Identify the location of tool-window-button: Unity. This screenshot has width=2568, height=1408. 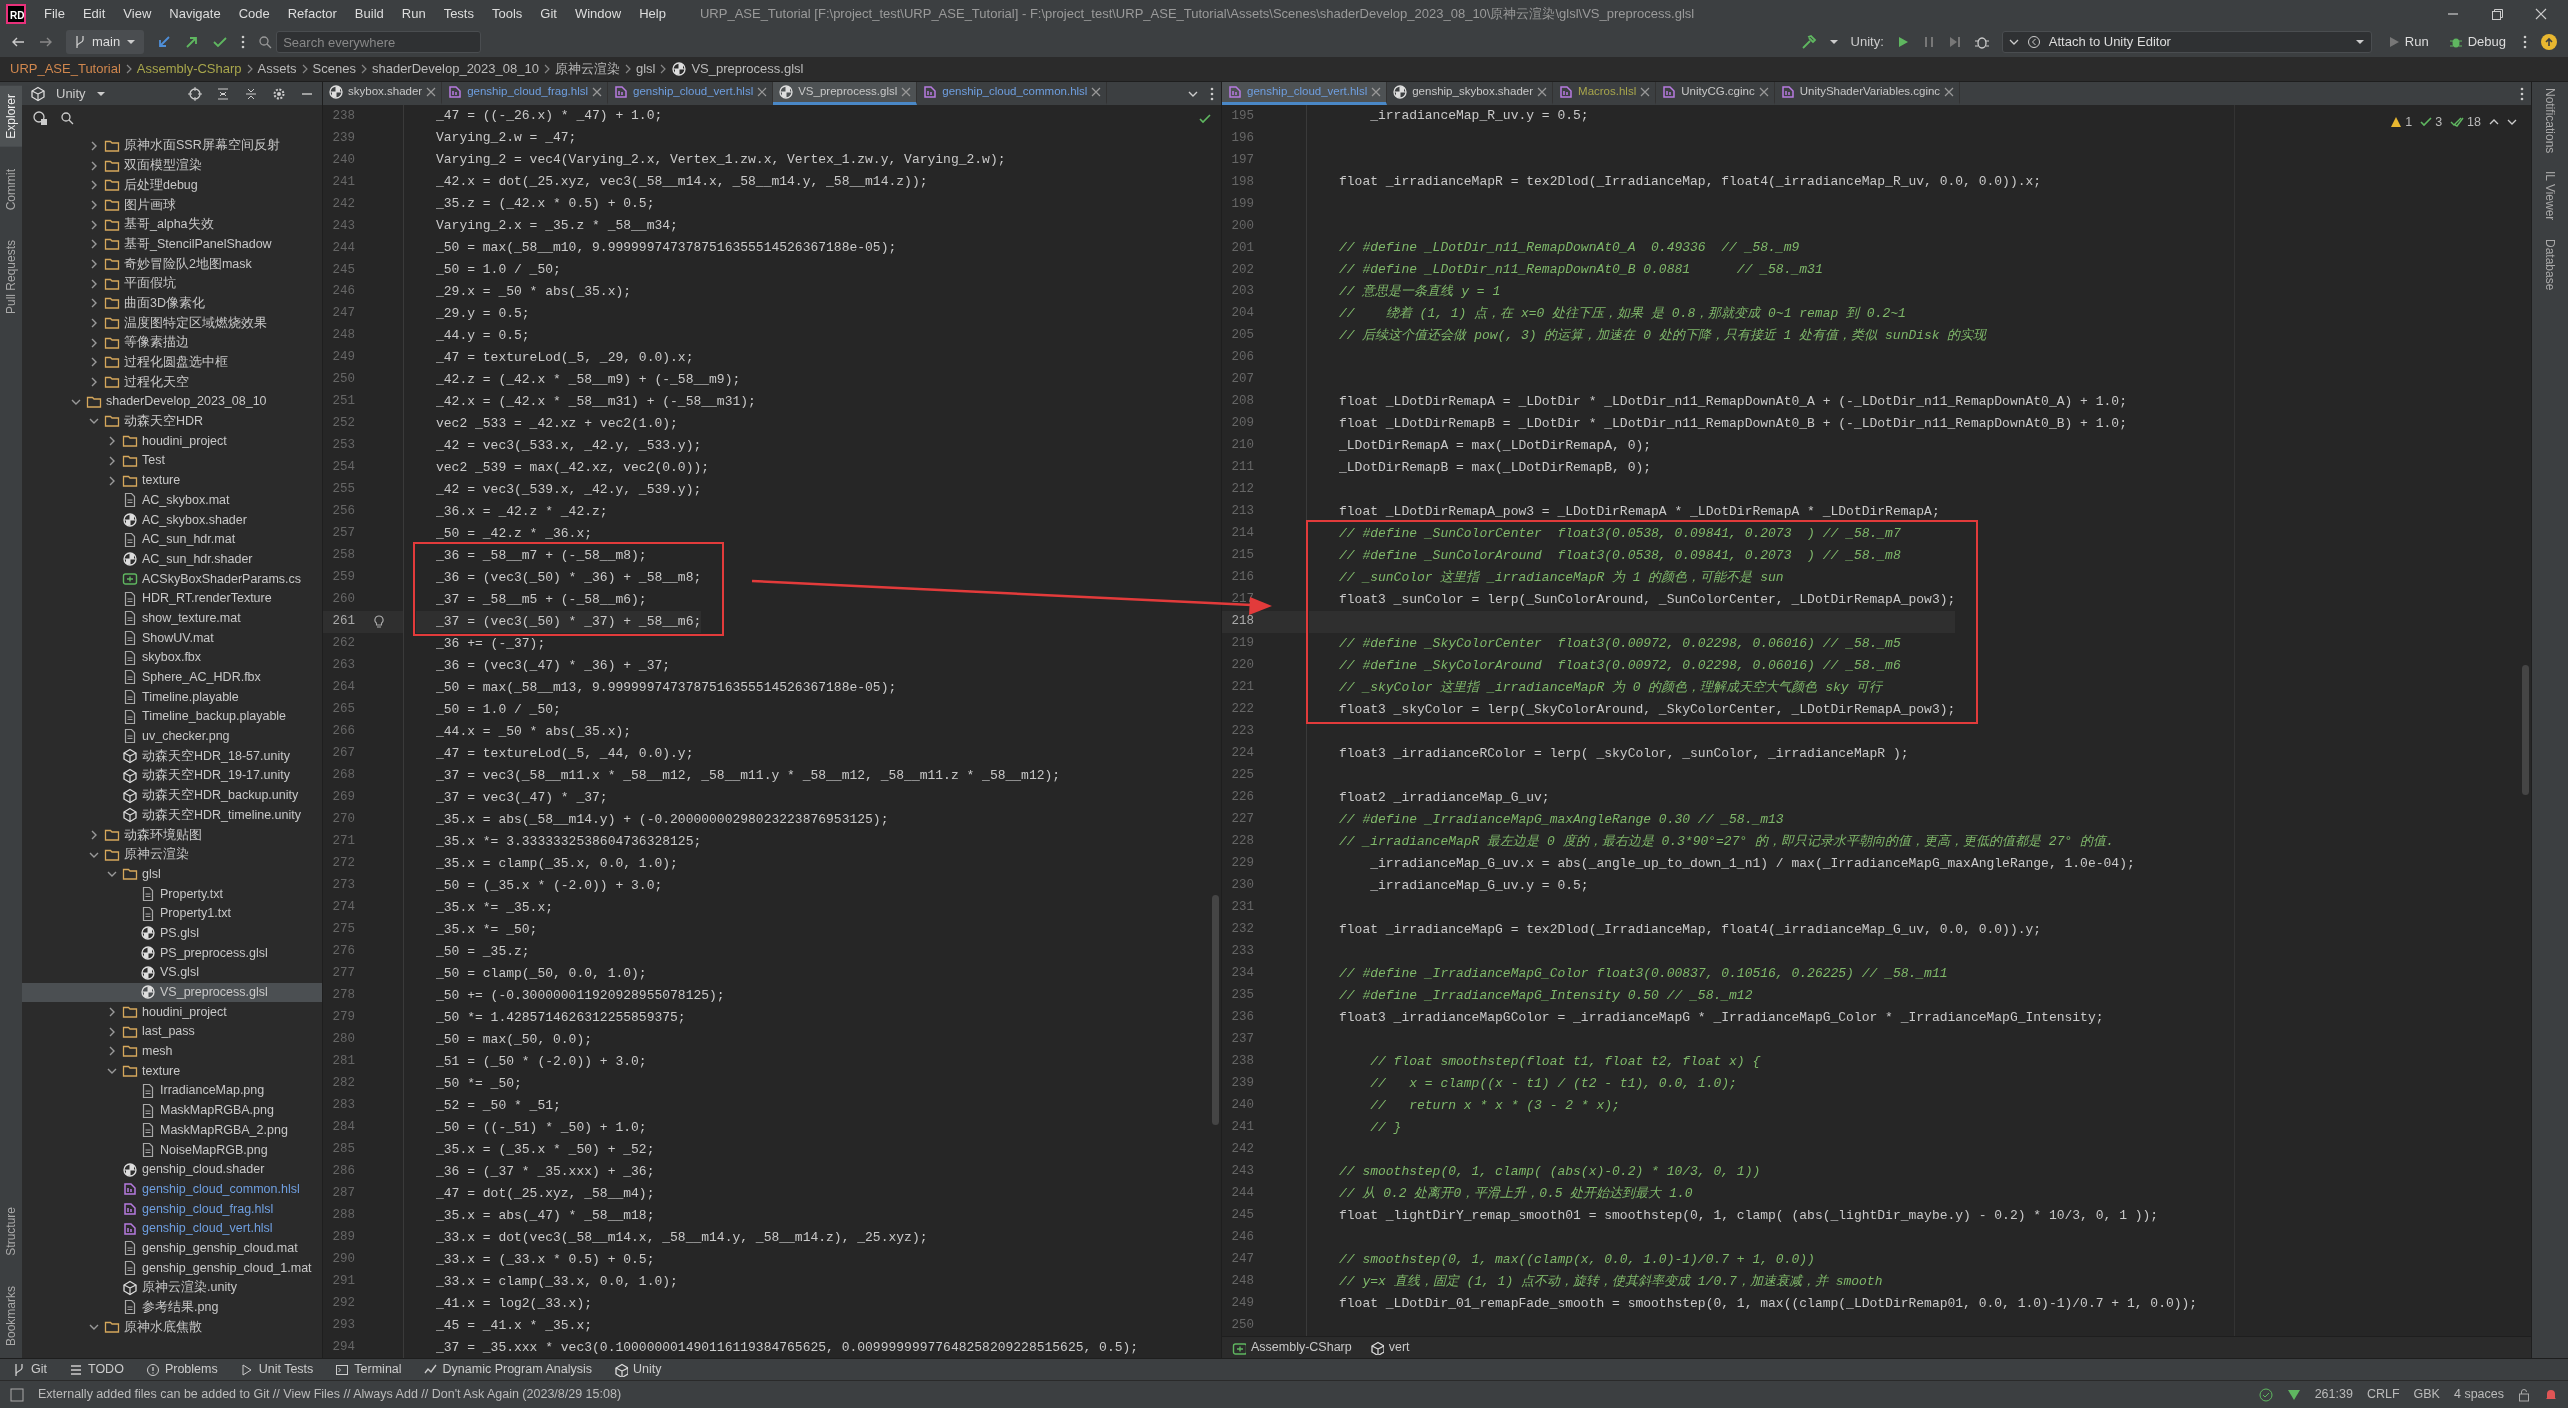
(637, 1369).